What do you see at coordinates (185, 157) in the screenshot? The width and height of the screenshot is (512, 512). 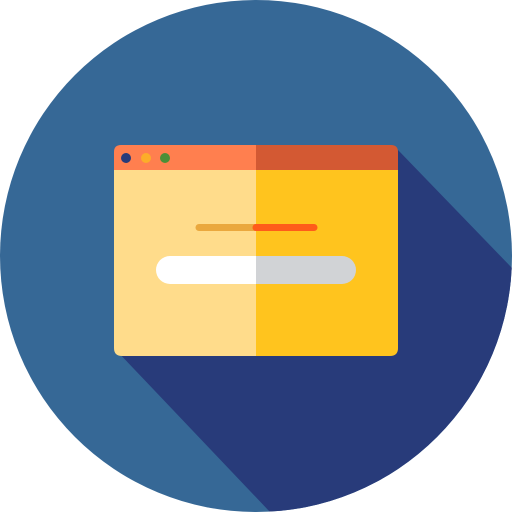 I see `window-titlebar-left` at bounding box center [185, 157].